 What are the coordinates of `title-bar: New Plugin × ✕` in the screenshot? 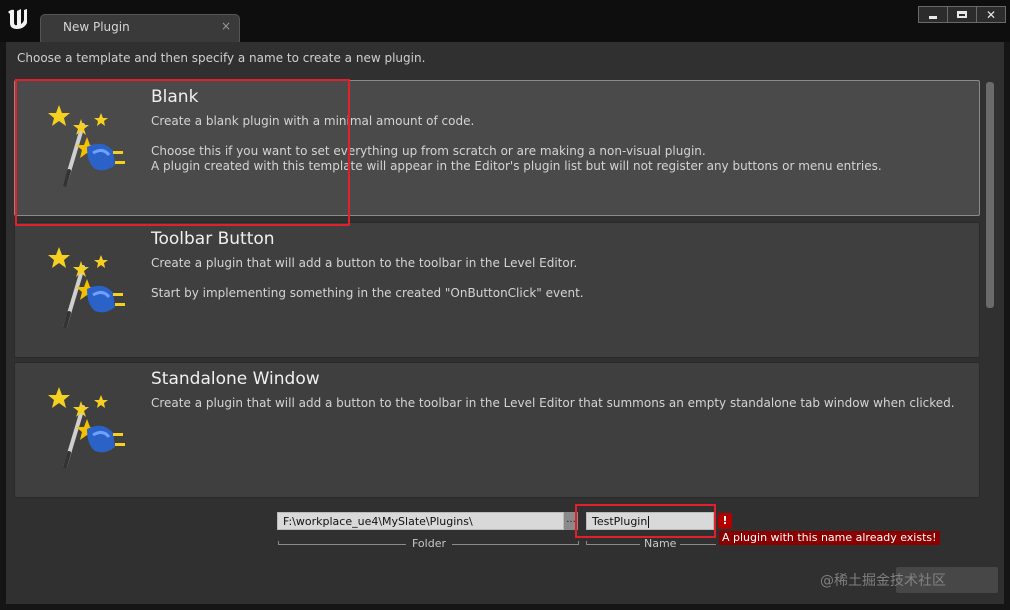 It's located at (505, 21).